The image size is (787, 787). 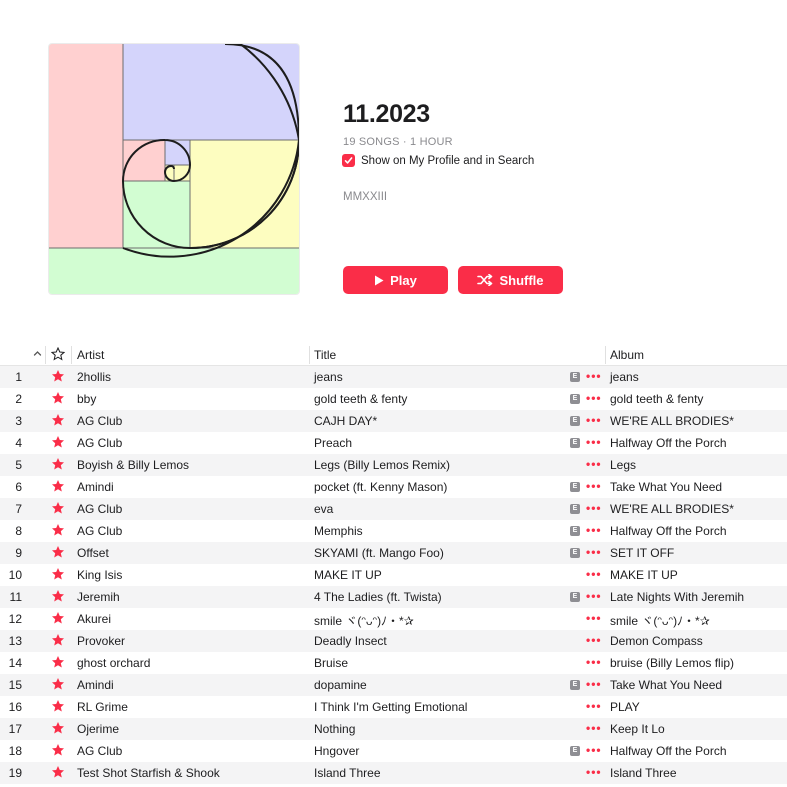 What do you see at coordinates (345, 421) in the screenshot?
I see `track-title: CAJH DAY*` at bounding box center [345, 421].